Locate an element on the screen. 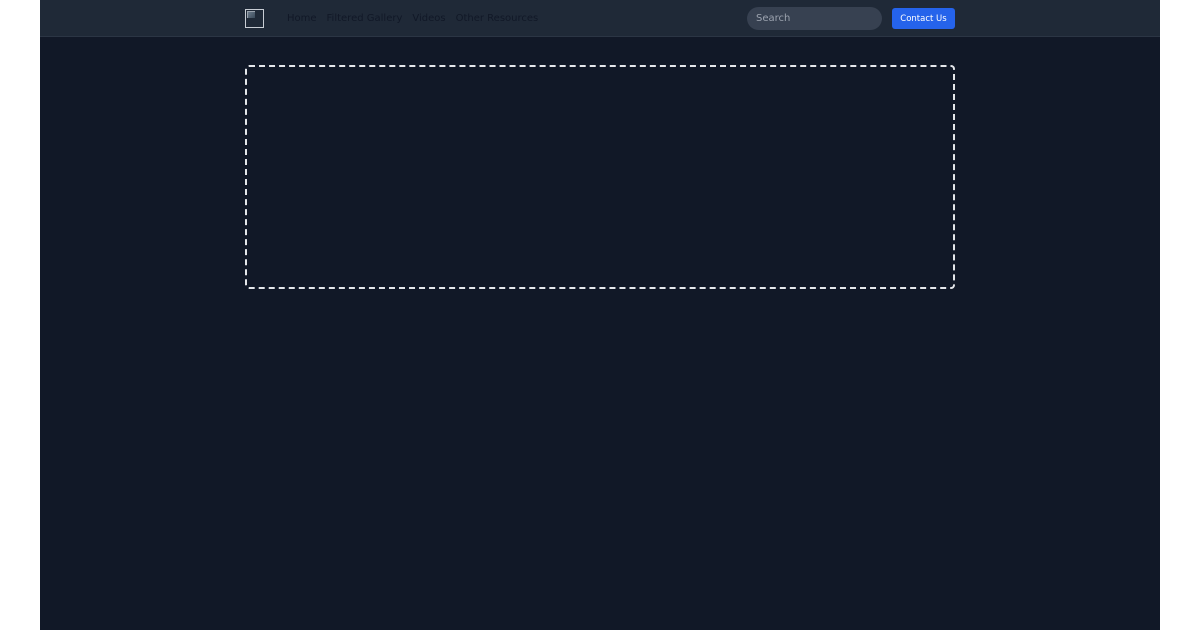 Image resolution: width=1200 pixels, height=630 pixels. nav-link-filtered-gallery: Filtered Gallery is located at coordinates (365, 18).